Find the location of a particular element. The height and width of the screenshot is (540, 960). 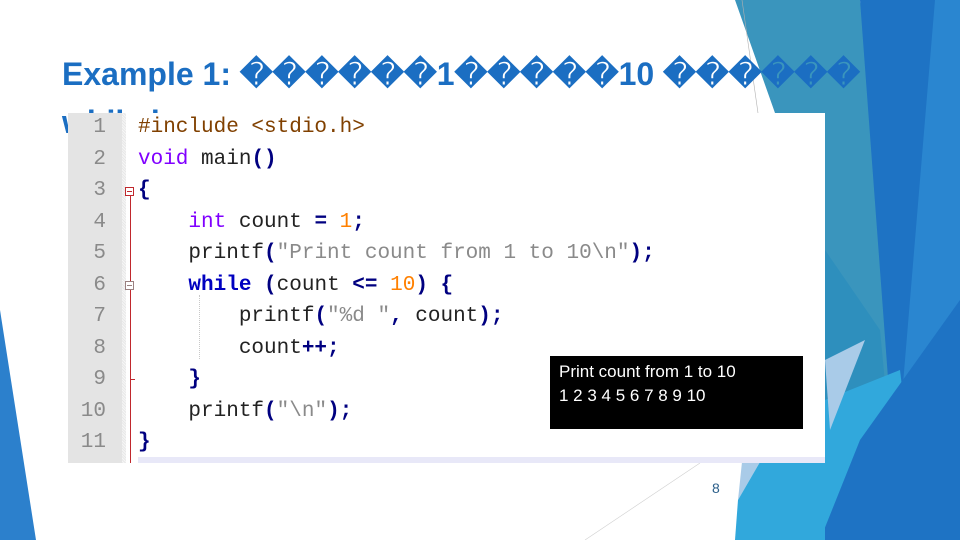

code-line: 2 void main() is located at coordinates (446, 160).